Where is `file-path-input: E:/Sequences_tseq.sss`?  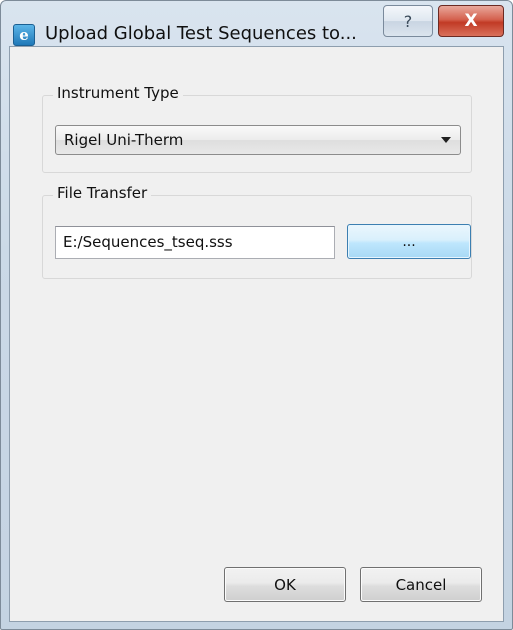 file-path-input: E:/Sequences_tseq.sss is located at coordinates (195, 242).